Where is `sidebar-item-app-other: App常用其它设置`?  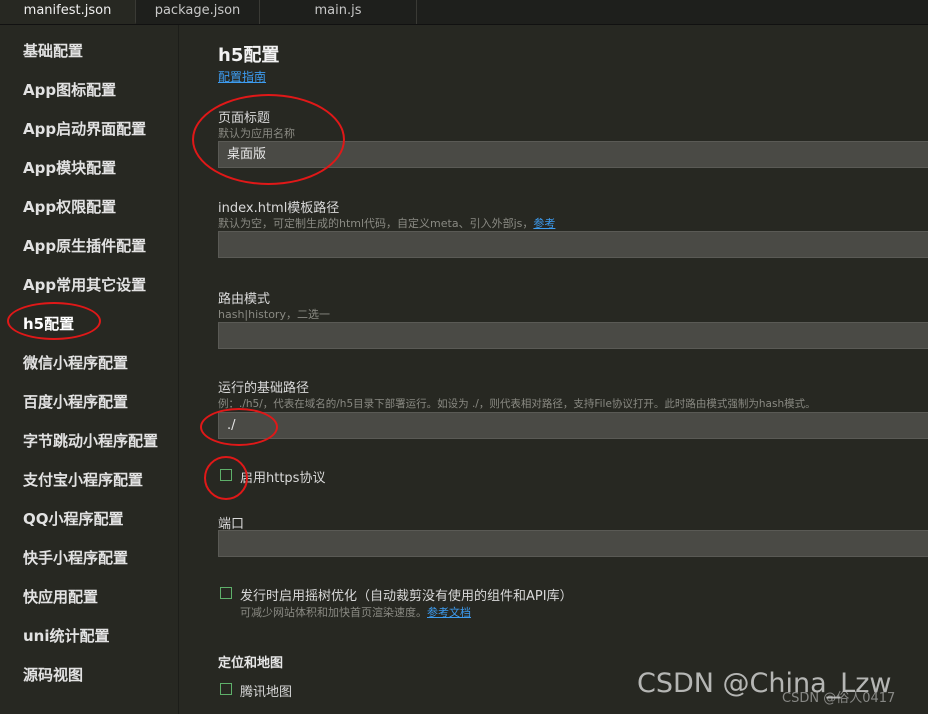
sidebar-item-app-other: App常用其它设置 is located at coordinates (84, 284).